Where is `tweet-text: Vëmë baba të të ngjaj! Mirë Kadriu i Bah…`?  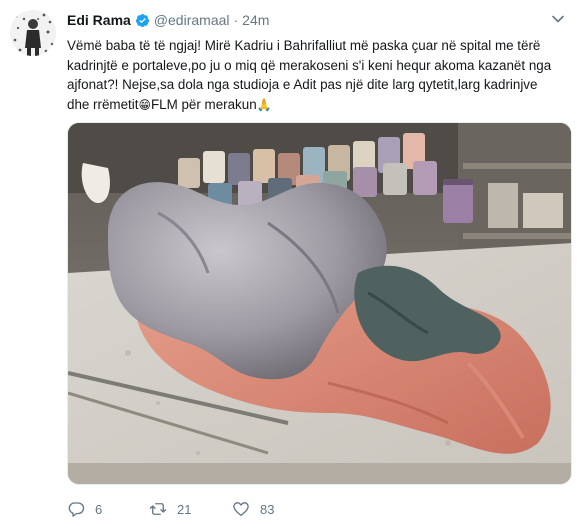
tweet-text: Vëmë baba të të ngjaj! Mirë Kadriu i Bah… is located at coordinates (317, 75).